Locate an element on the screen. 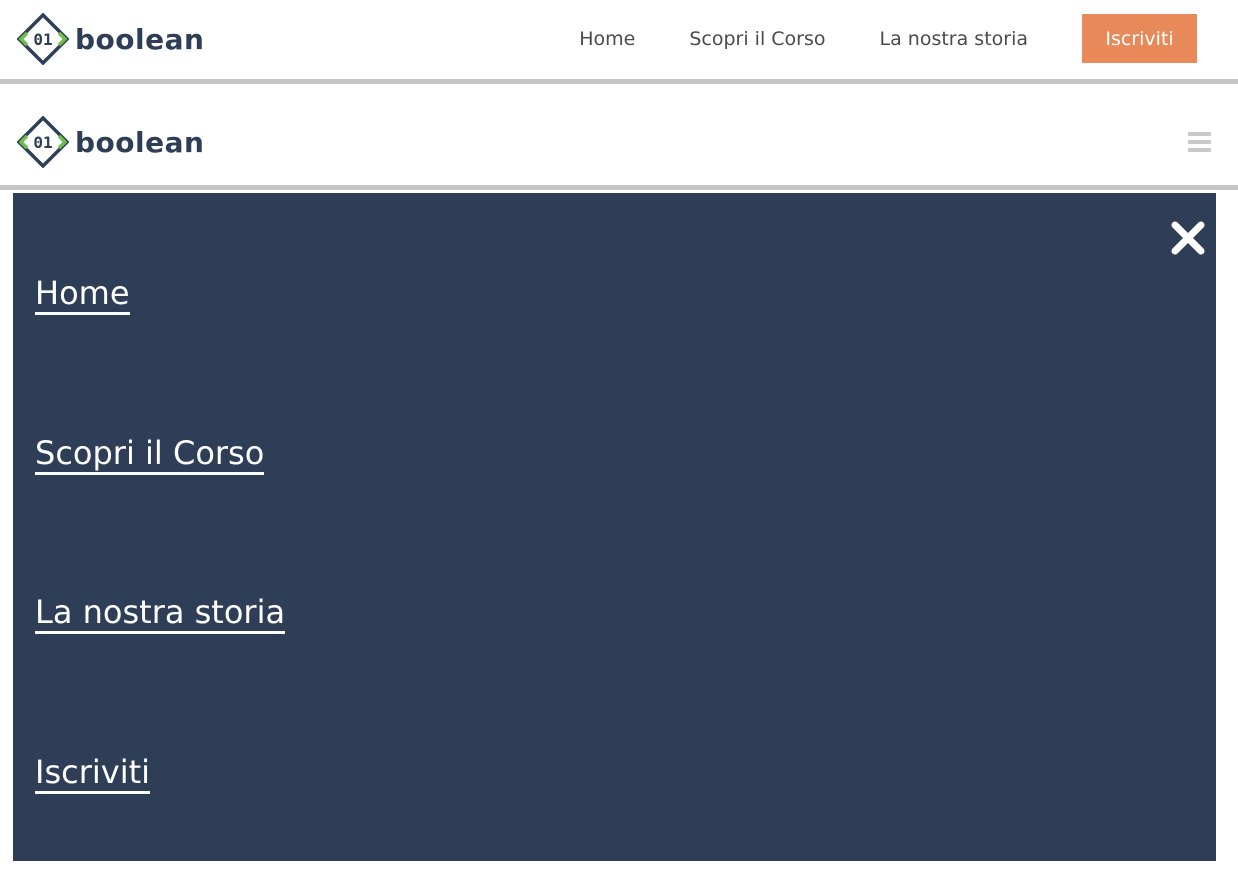 This screenshot has width=1238, height=871. close-icon is located at coordinates (1188, 238).